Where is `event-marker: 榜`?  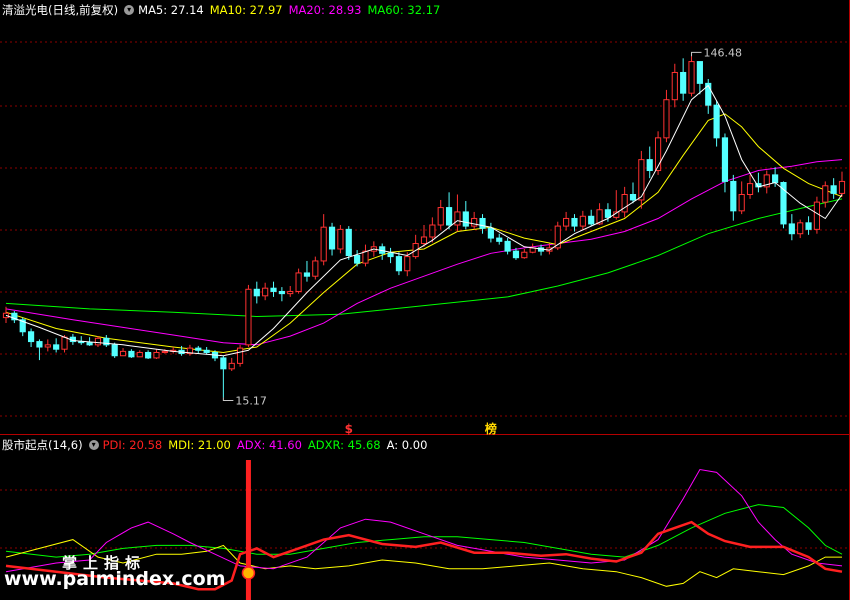 event-marker: 榜 is located at coordinates (491, 428).